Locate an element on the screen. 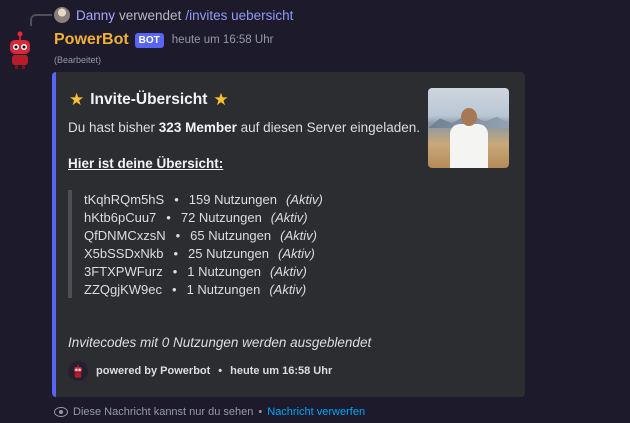 The height and width of the screenshot is (423, 630). invite-uses: 72 Nutzungen is located at coordinates (221, 217).